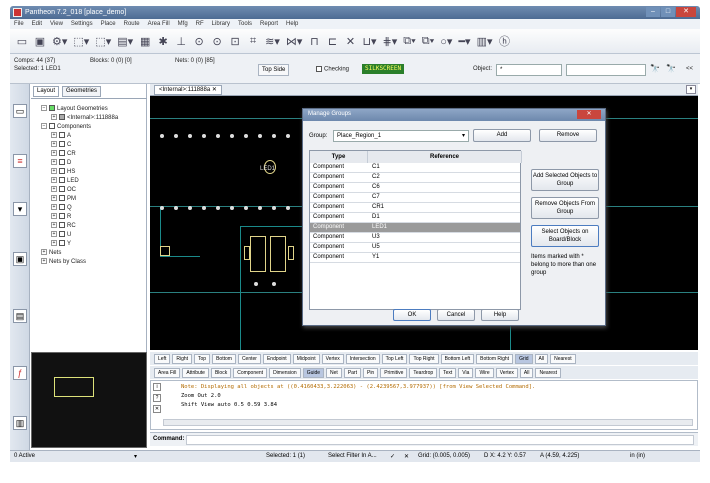 The height and width of the screenshot is (483, 710). I want to click on table-row: Component U5, so click(415, 248).